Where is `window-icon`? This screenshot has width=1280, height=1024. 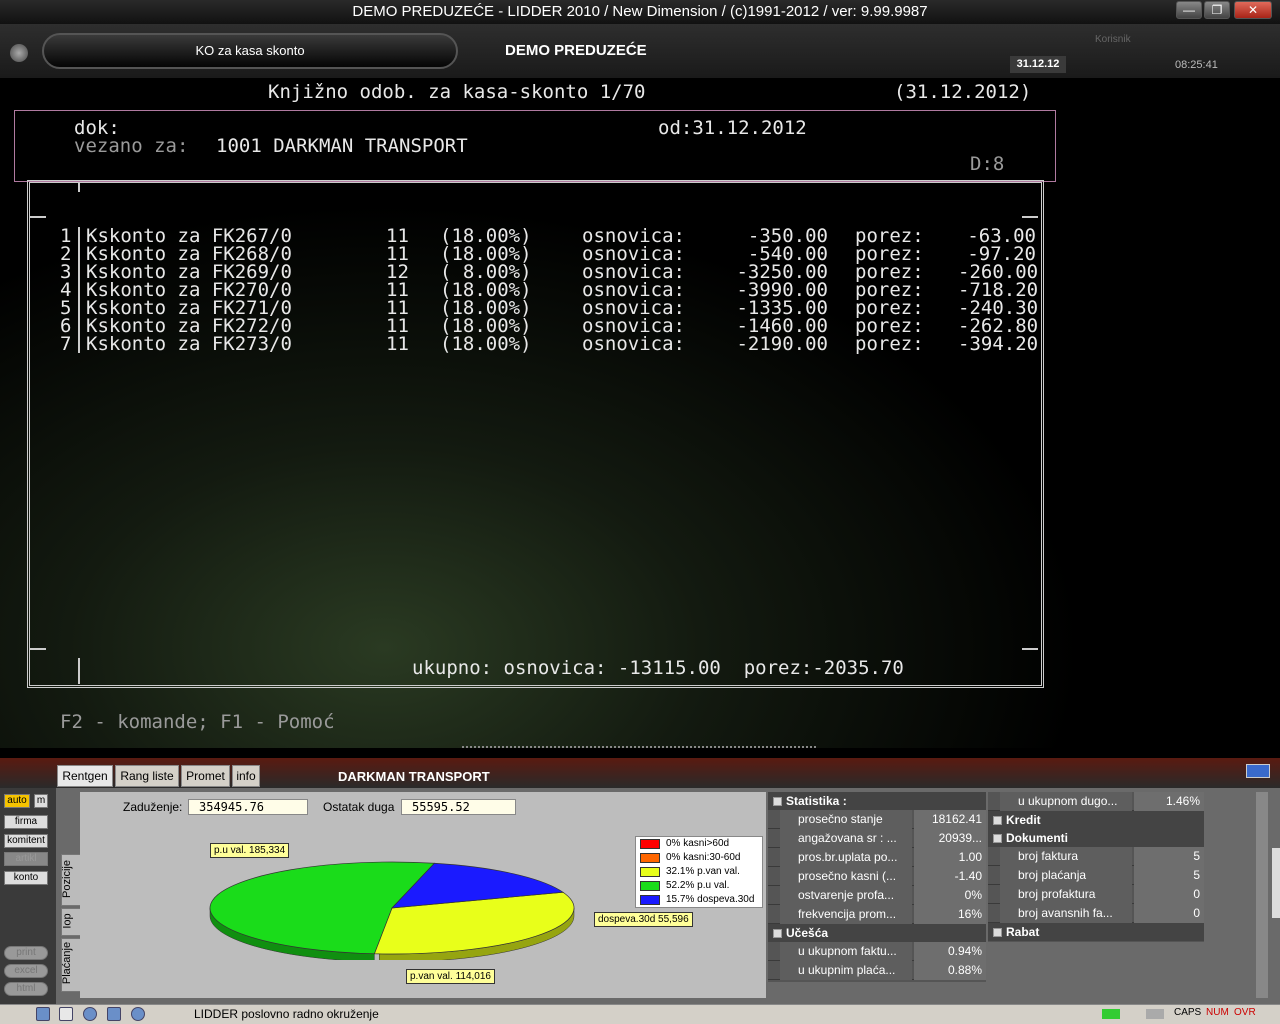
window-icon is located at coordinates (43, 1014).